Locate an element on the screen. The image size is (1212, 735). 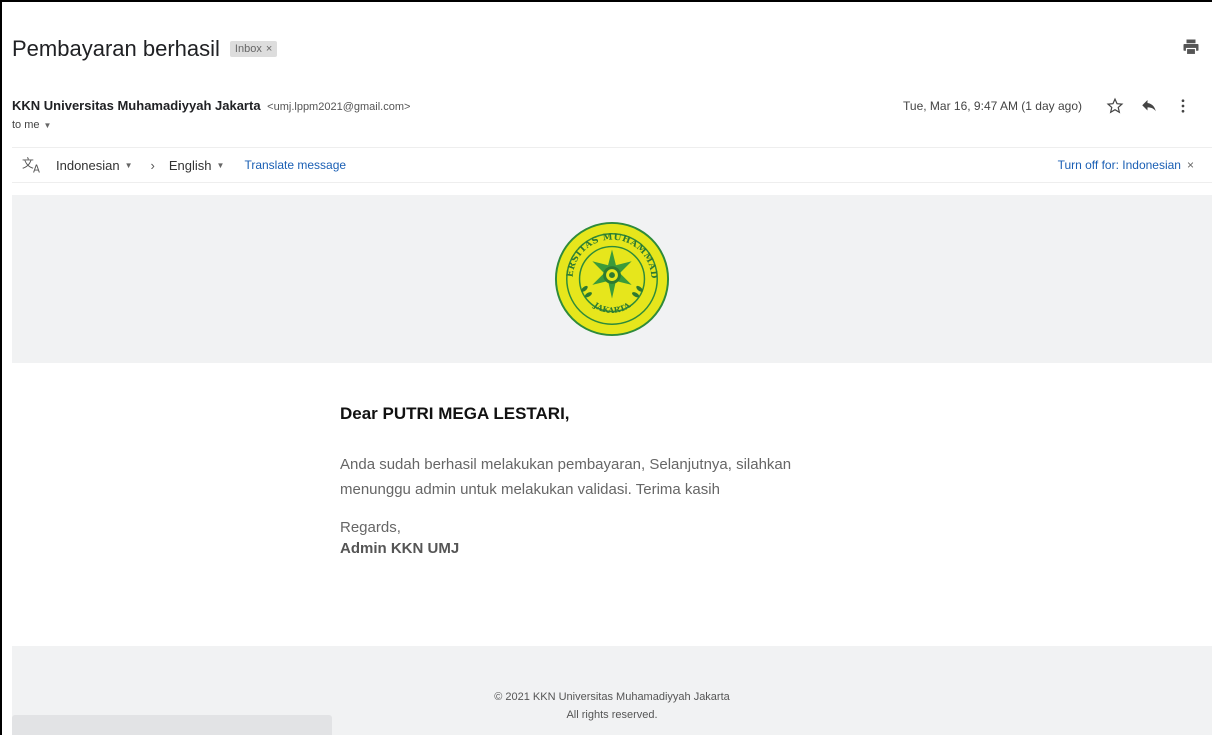
message-date: Tue, Mar 16, 9:47 AM (1 day ago) is located at coordinates (992, 106).